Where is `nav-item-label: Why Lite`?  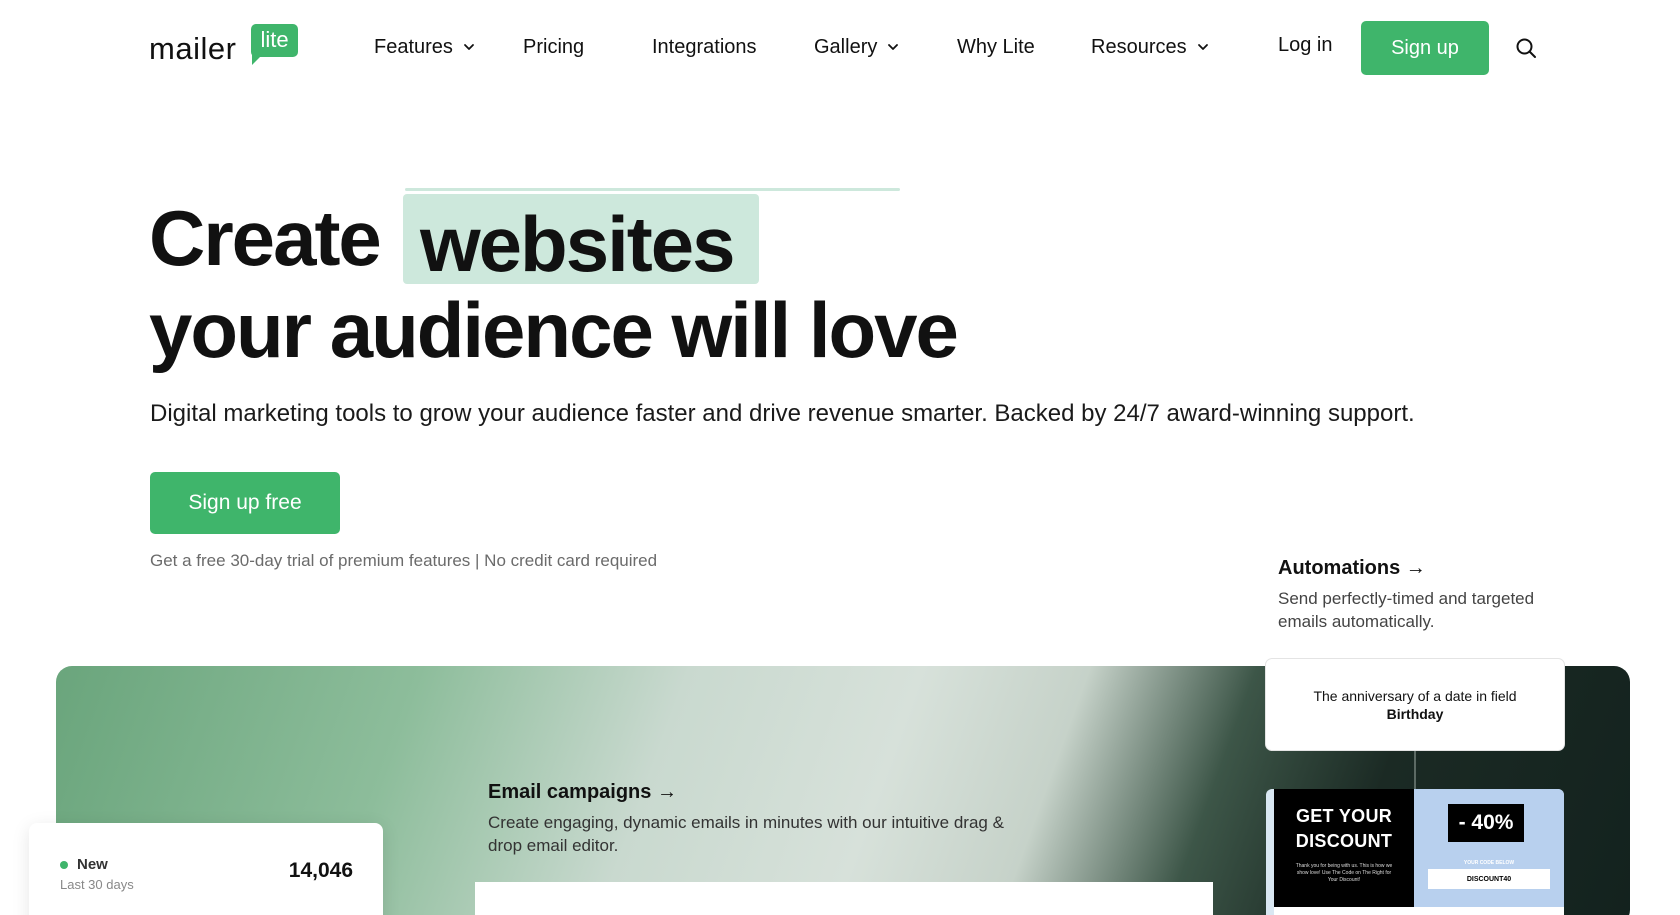
nav-item-label: Why Lite is located at coordinates (996, 46).